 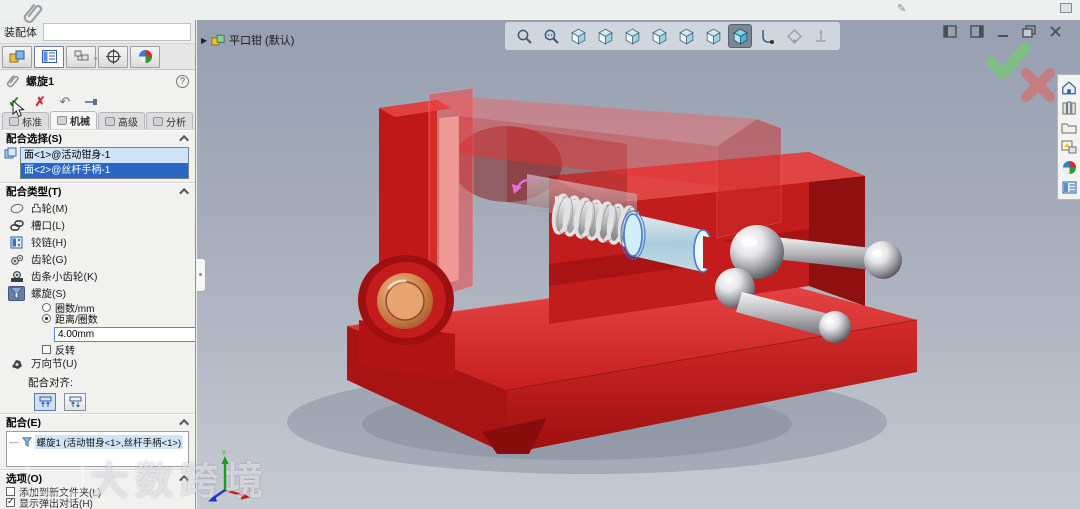 I want to click on hide-show-items-icon, so click(x=821, y=36).